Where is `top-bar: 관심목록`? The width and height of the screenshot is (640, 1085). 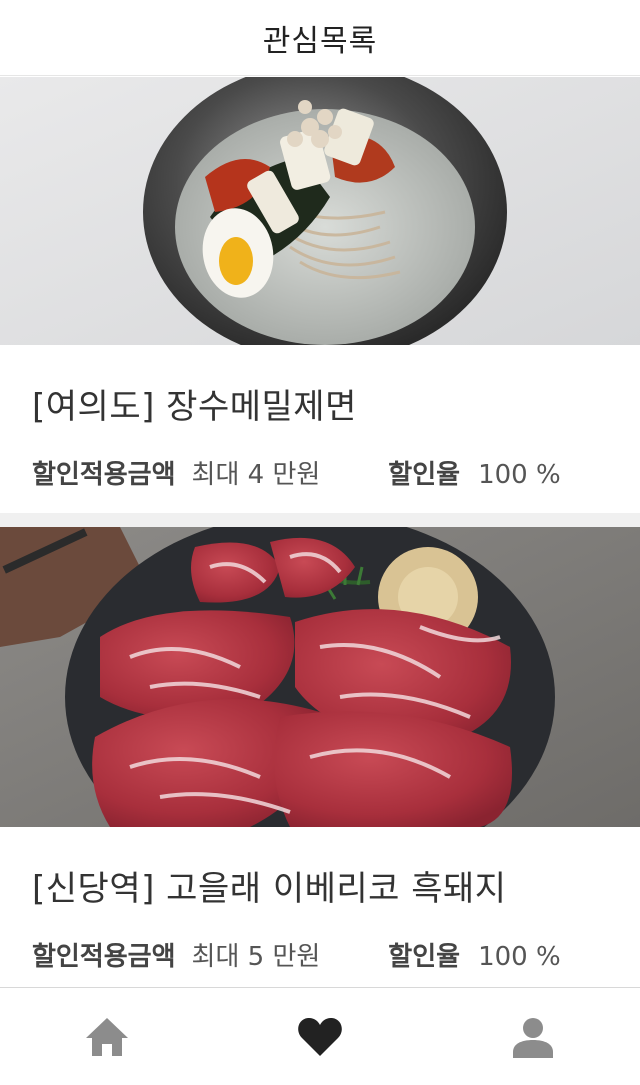 top-bar: 관심목록 is located at coordinates (320, 38).